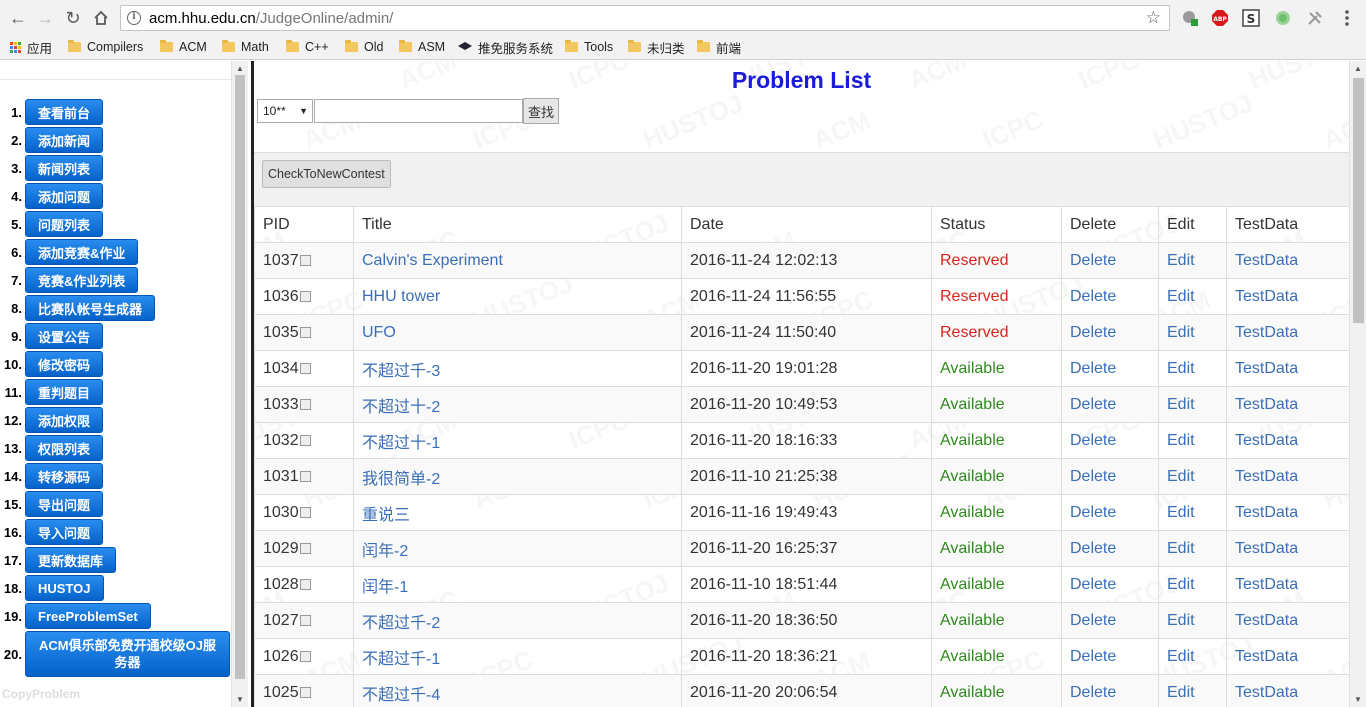 The image size is (1366, 707). What do you see at coordinates (64, 420) in the screenshot?
I see `sidebar-item-button: 添加权限` at bounding box center [64, 420].